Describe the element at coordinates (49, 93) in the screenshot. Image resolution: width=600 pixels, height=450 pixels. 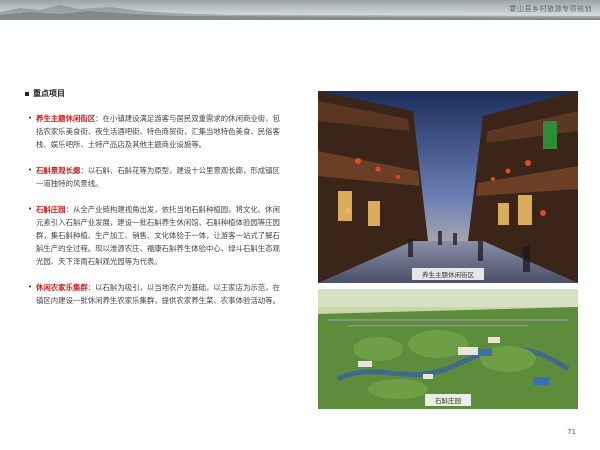
I see `section-title-text: 重点项目` at that location.